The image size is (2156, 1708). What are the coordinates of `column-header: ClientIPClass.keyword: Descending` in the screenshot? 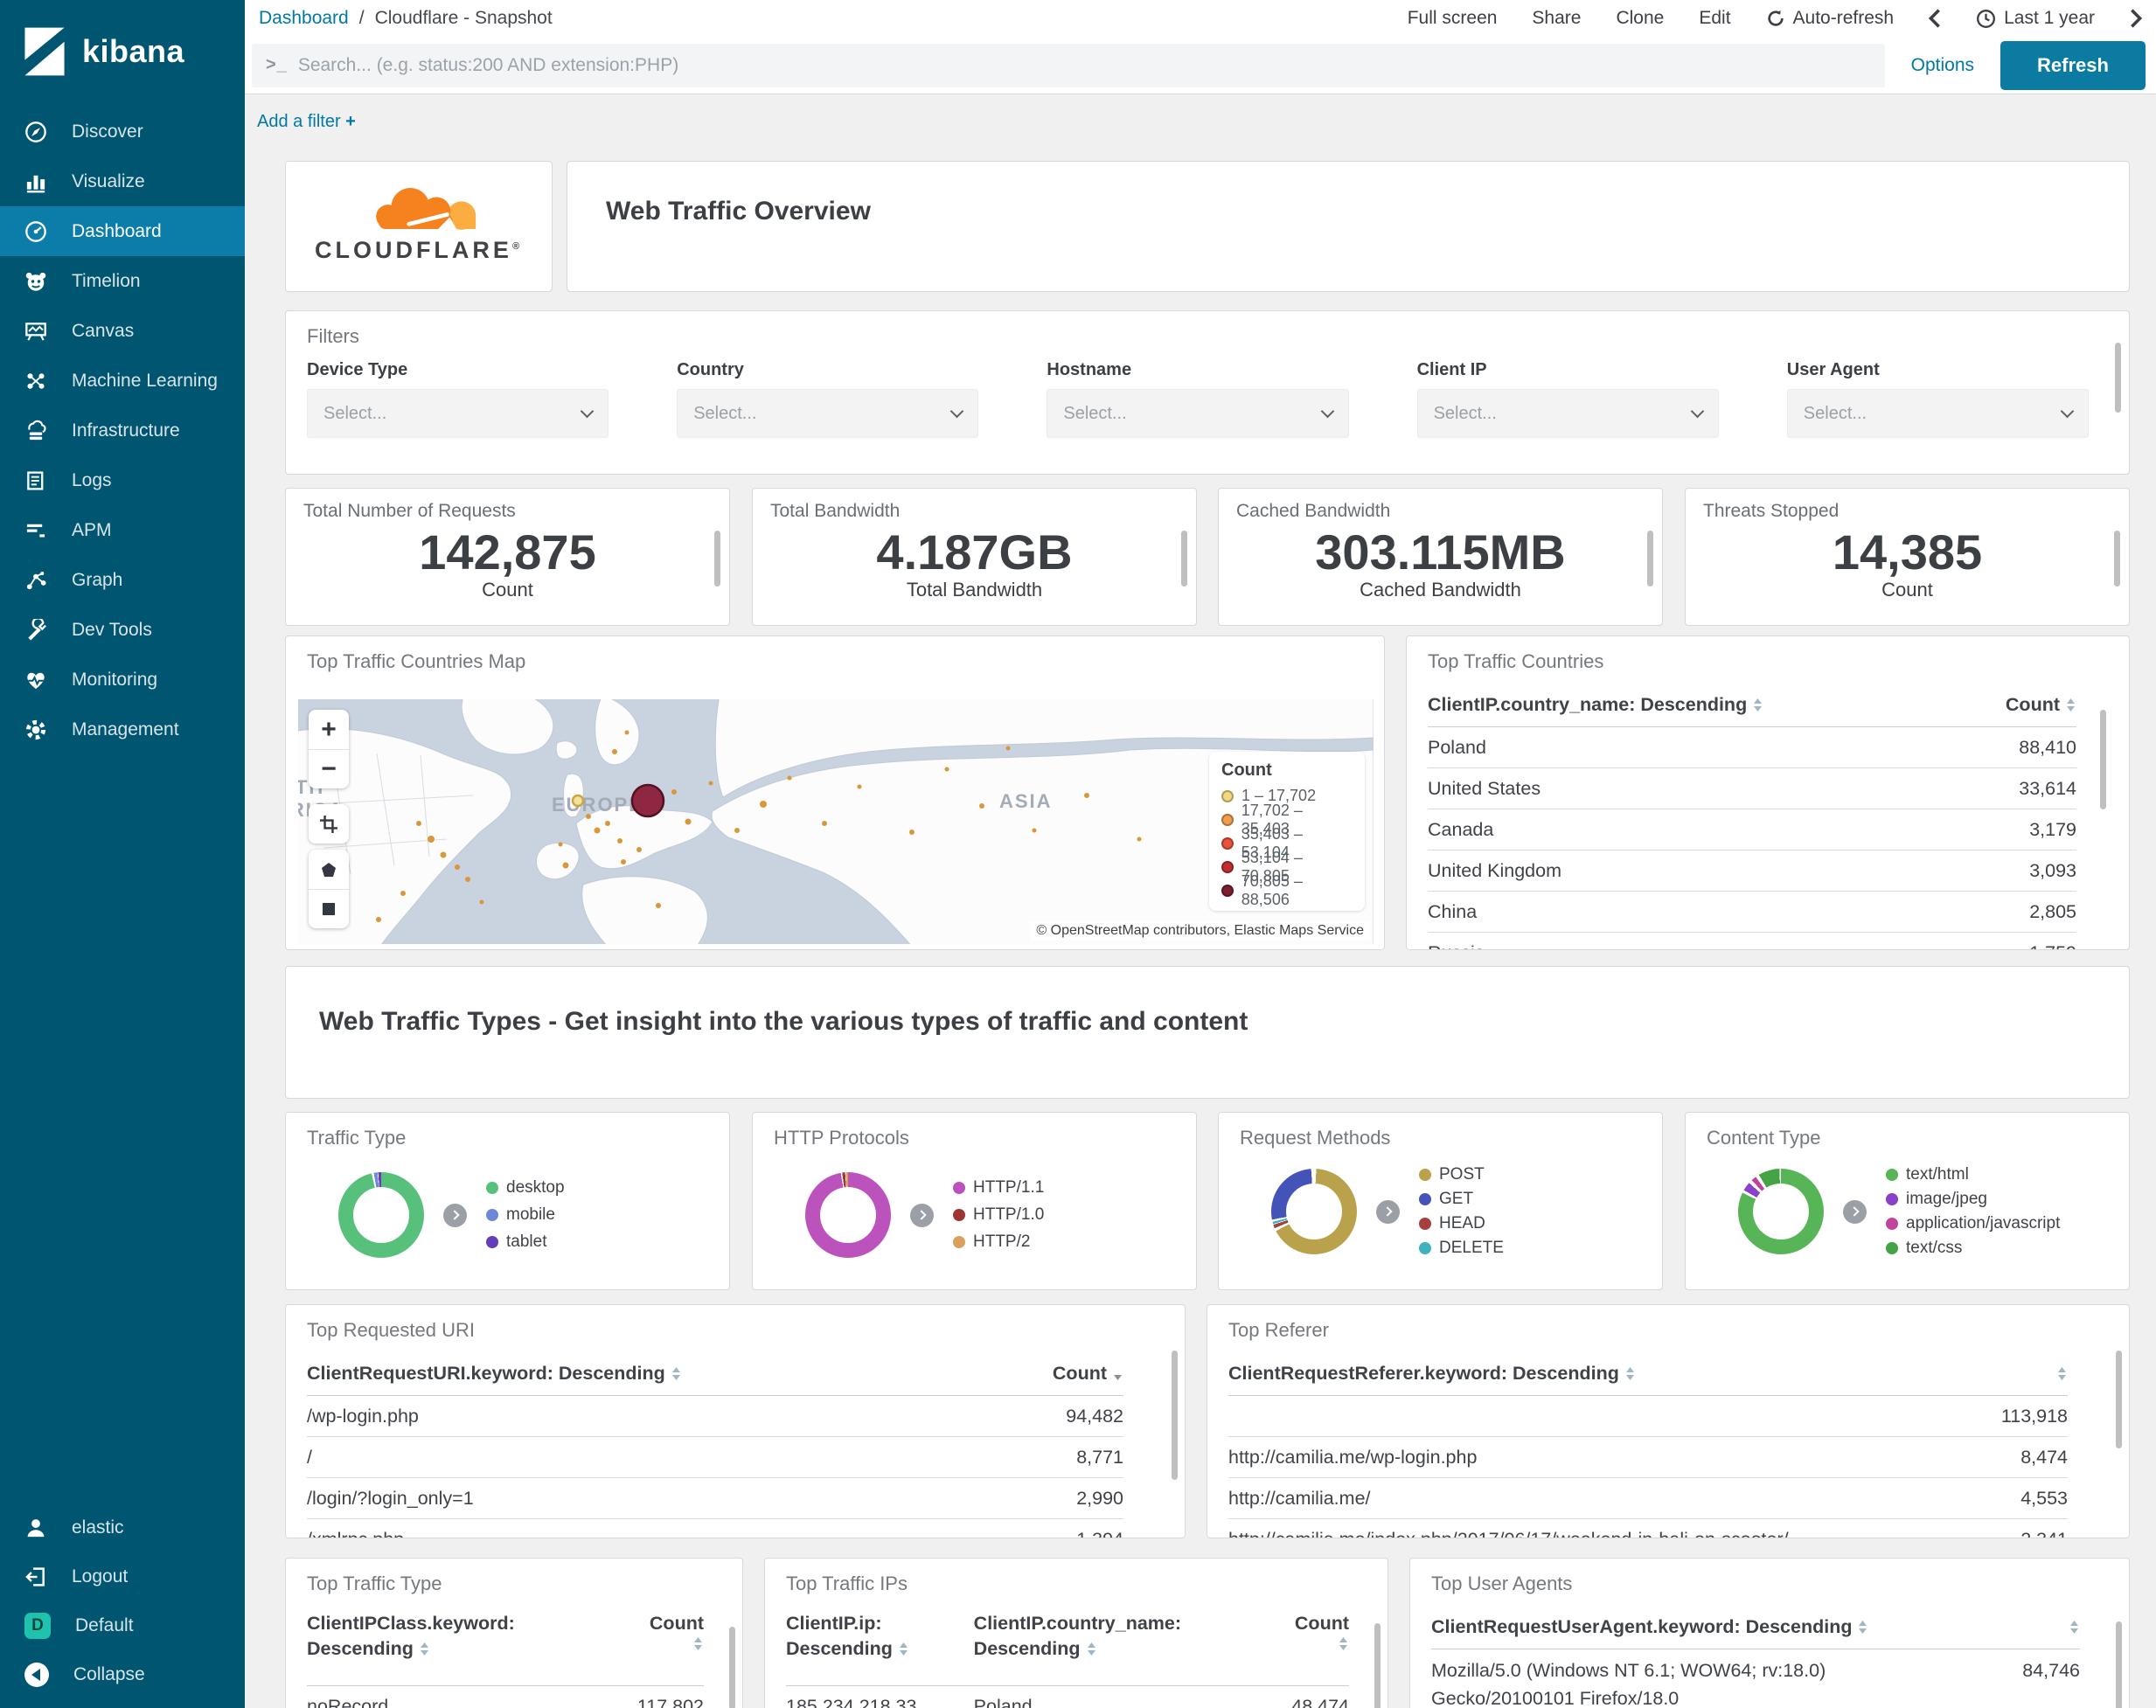 It's located at (439, 1636).